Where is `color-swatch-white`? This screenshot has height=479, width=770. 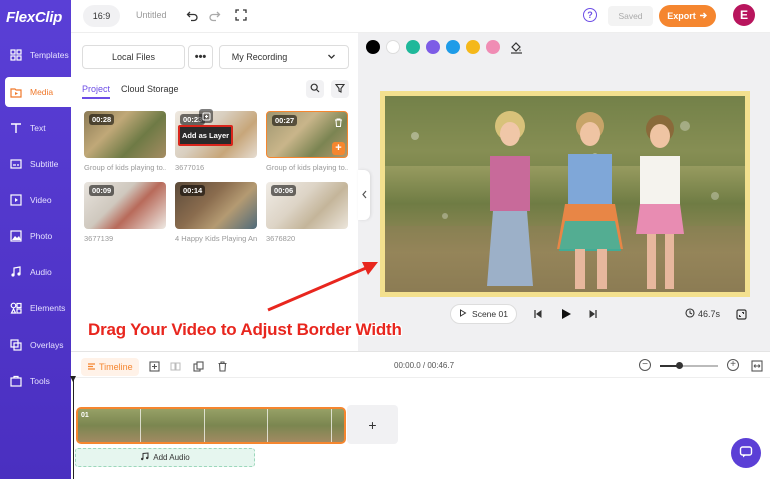
color-swatch-white is located at coordinates (393, 47).